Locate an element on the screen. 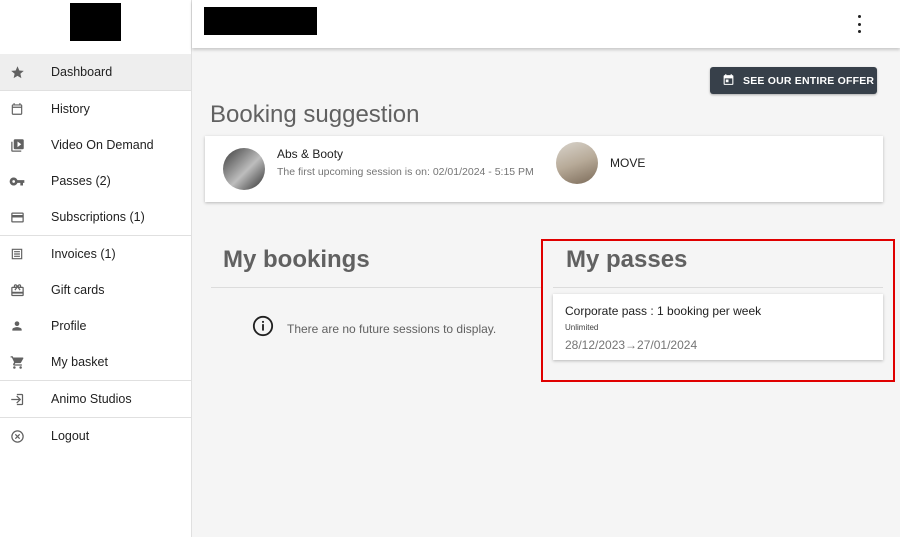 This screenshot has width=900, height=537. sidebar-item-logout: Logout is located at coordinates (95, 436).